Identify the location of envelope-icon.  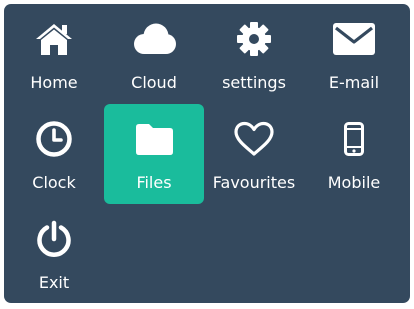
(354, 39).